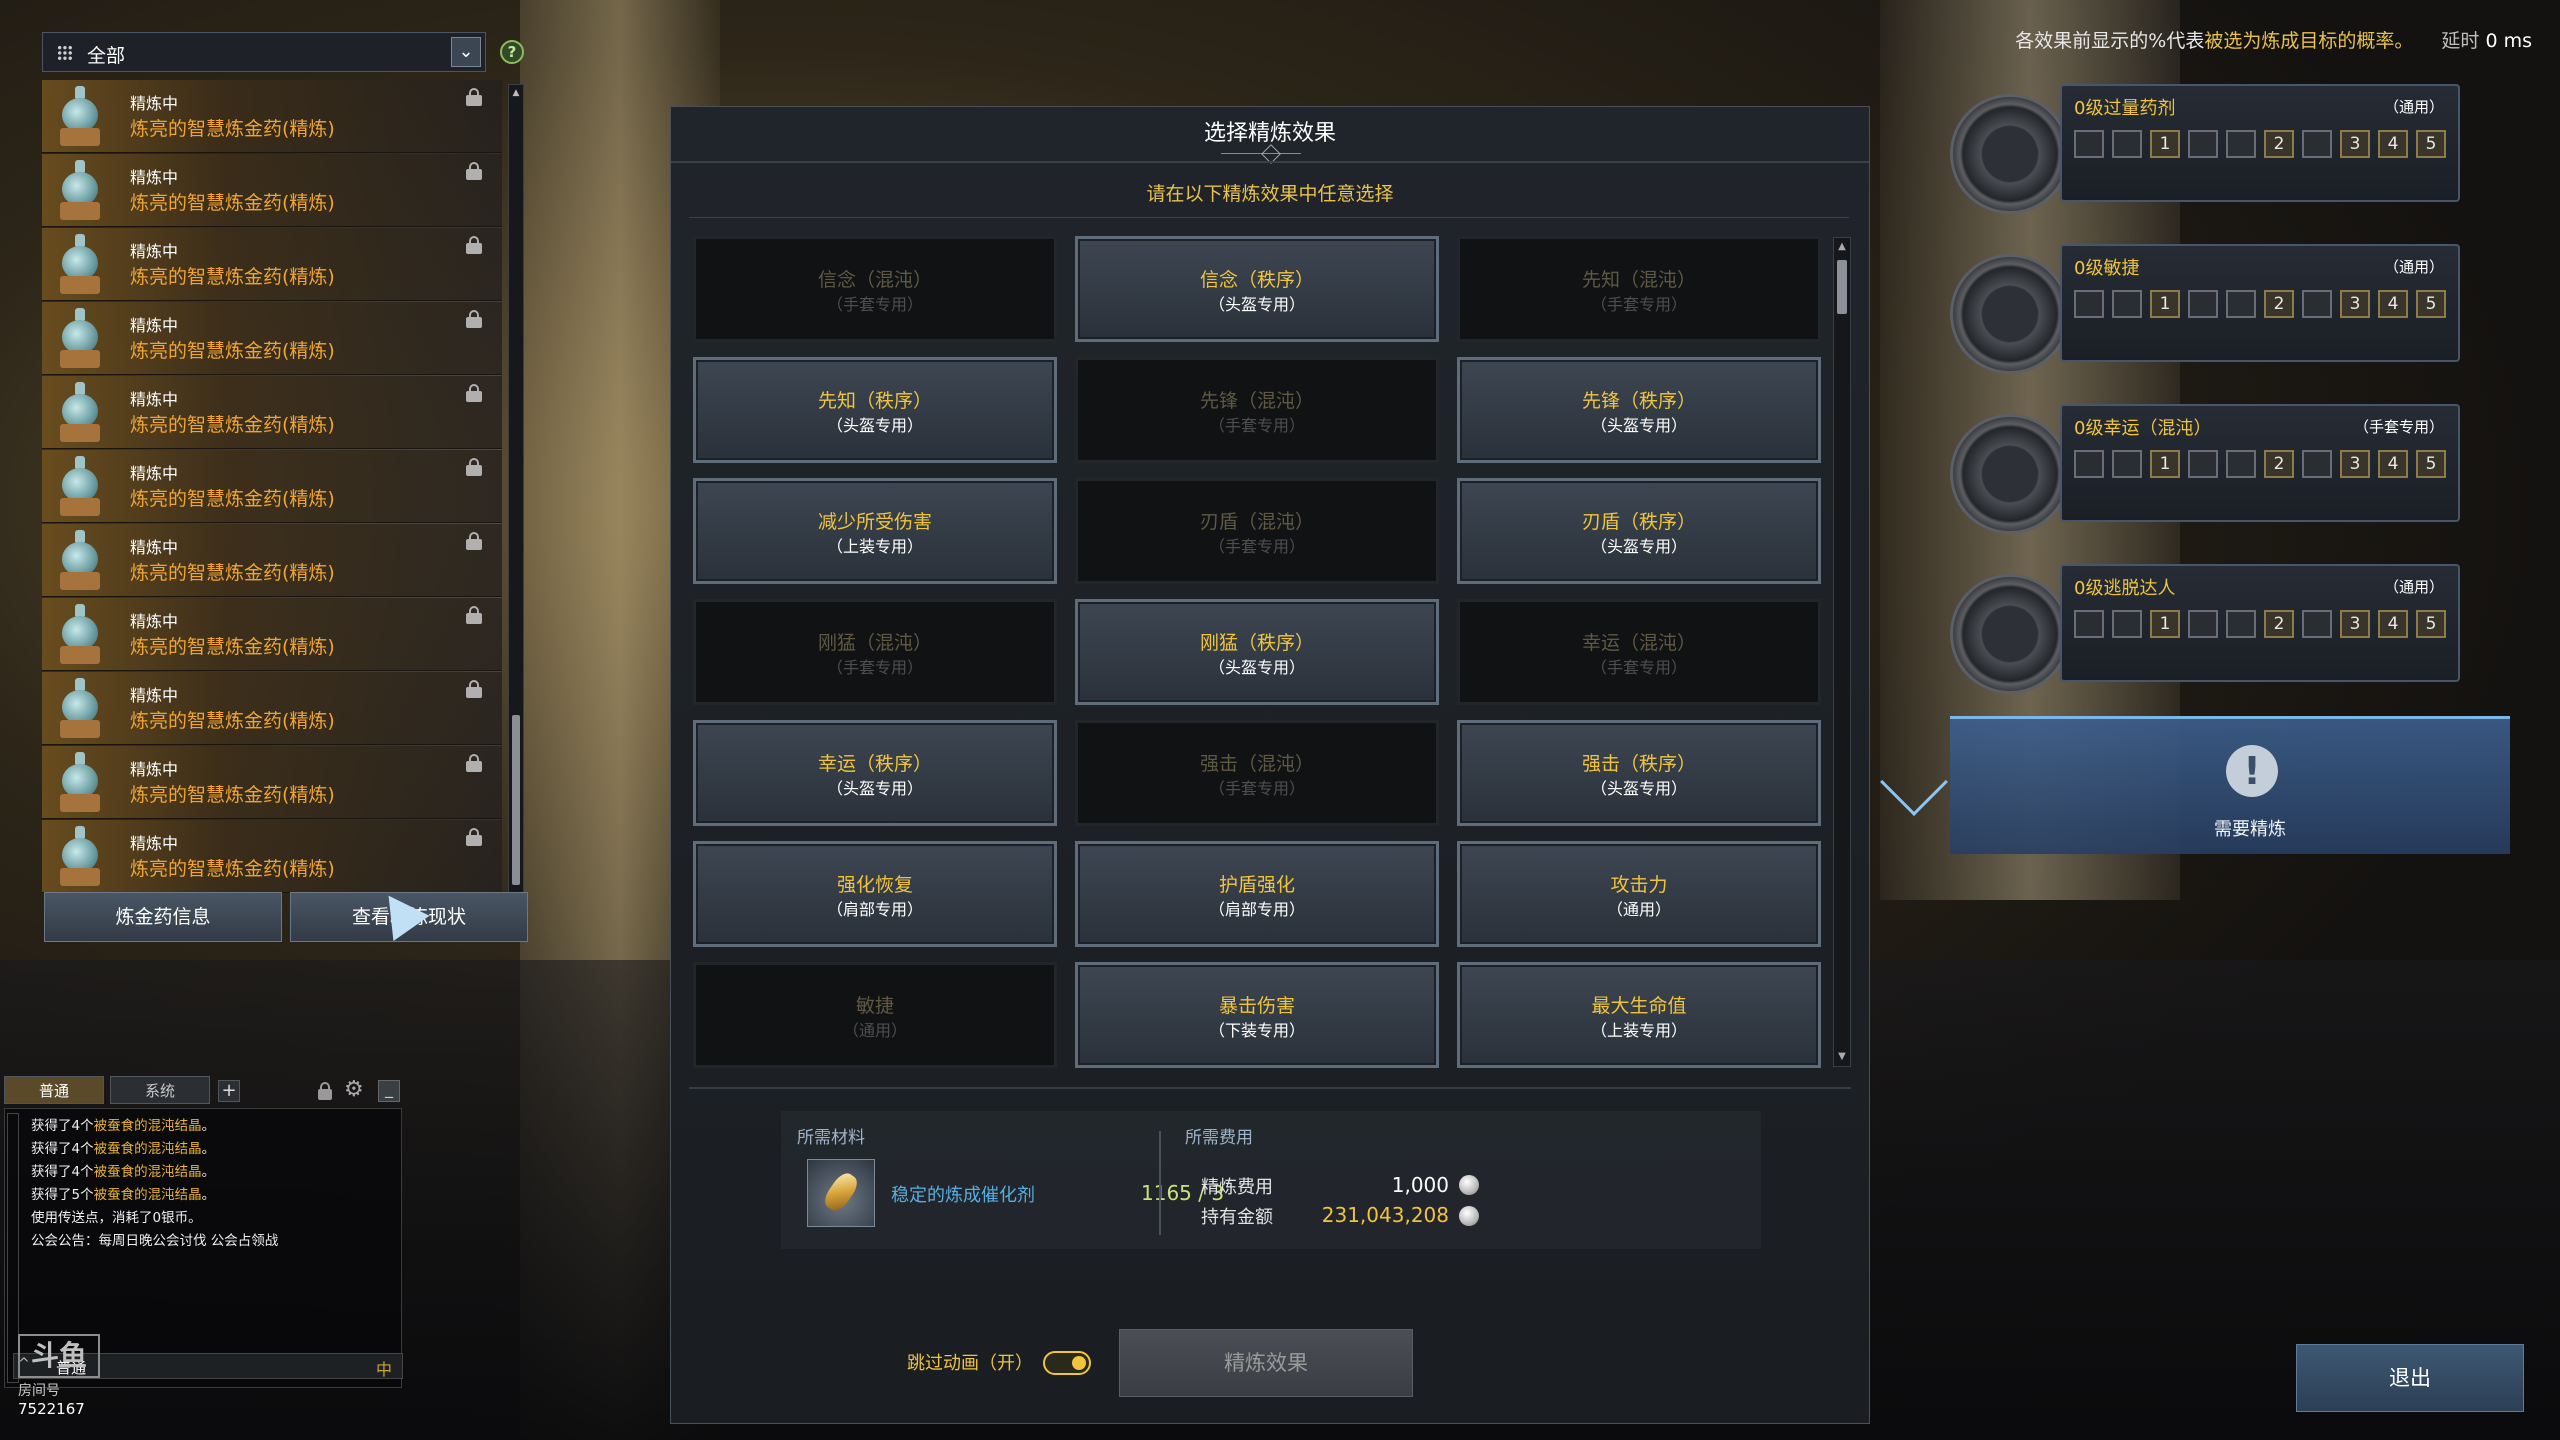 The height and width of the screenshot is (1440, 2560). Describe the element at coordinates (2264, 465) in the screenshot. I see `level-track: 1 2 345` at that location.